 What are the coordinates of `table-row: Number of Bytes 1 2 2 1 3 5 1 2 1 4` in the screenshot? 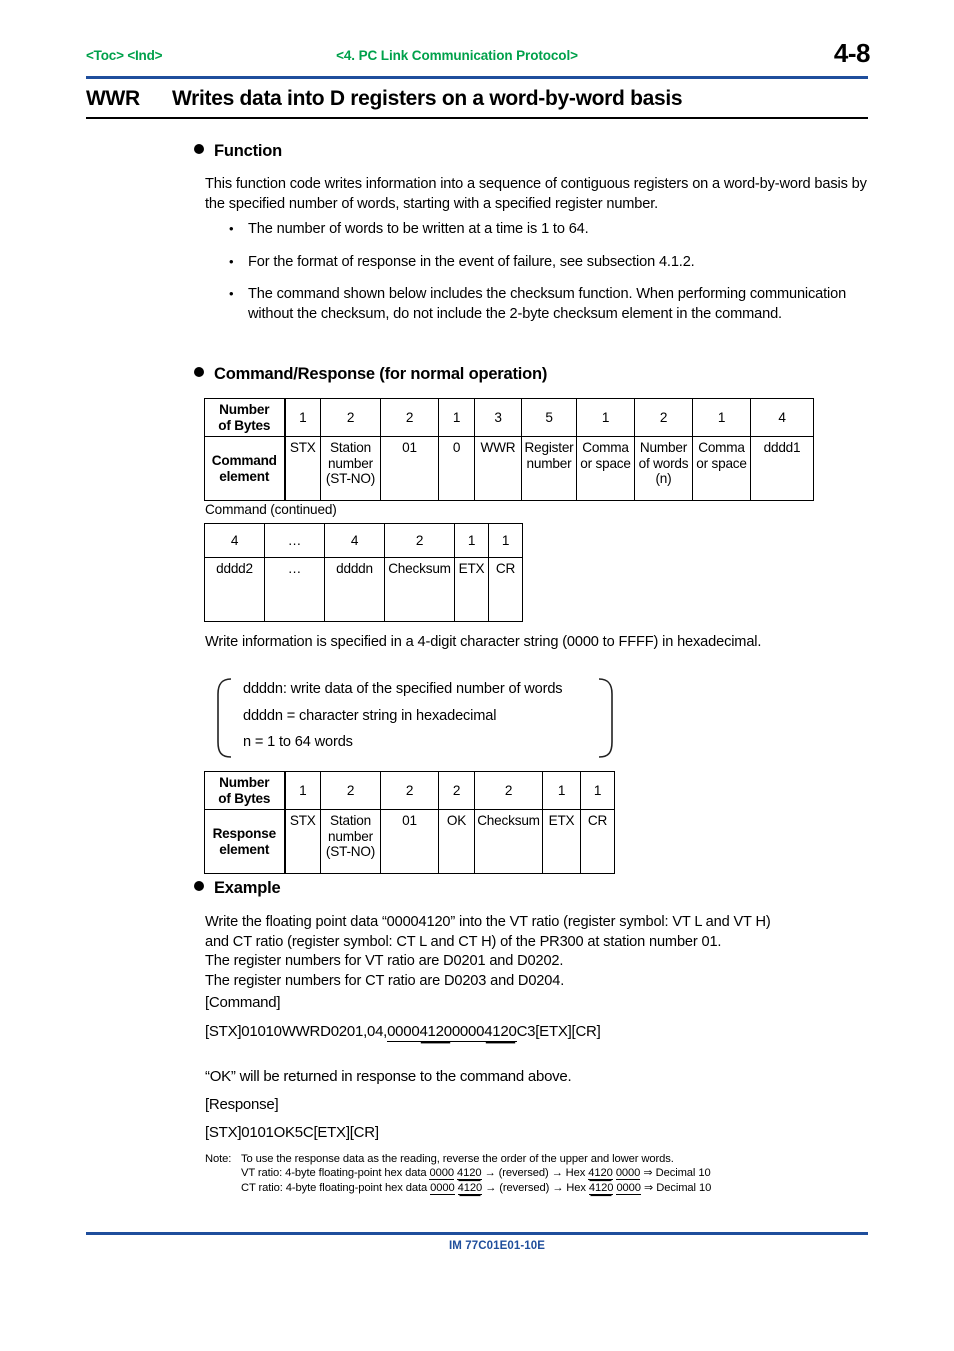 It's located at (509, 417).